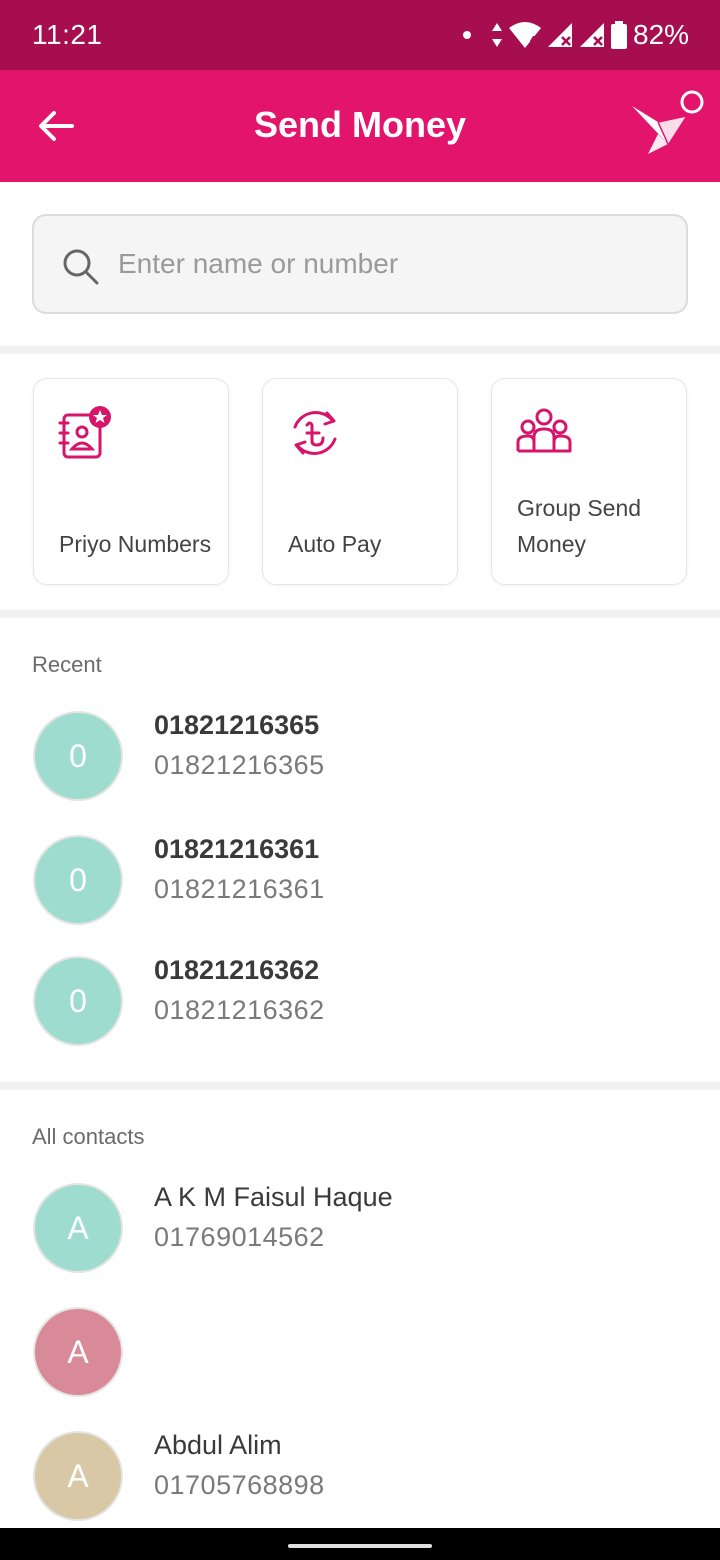  What do you see at coordinates (239, 1010) in the screenshot?
I see `contact-number: 01821216362` at bounding box center [239, 1010].